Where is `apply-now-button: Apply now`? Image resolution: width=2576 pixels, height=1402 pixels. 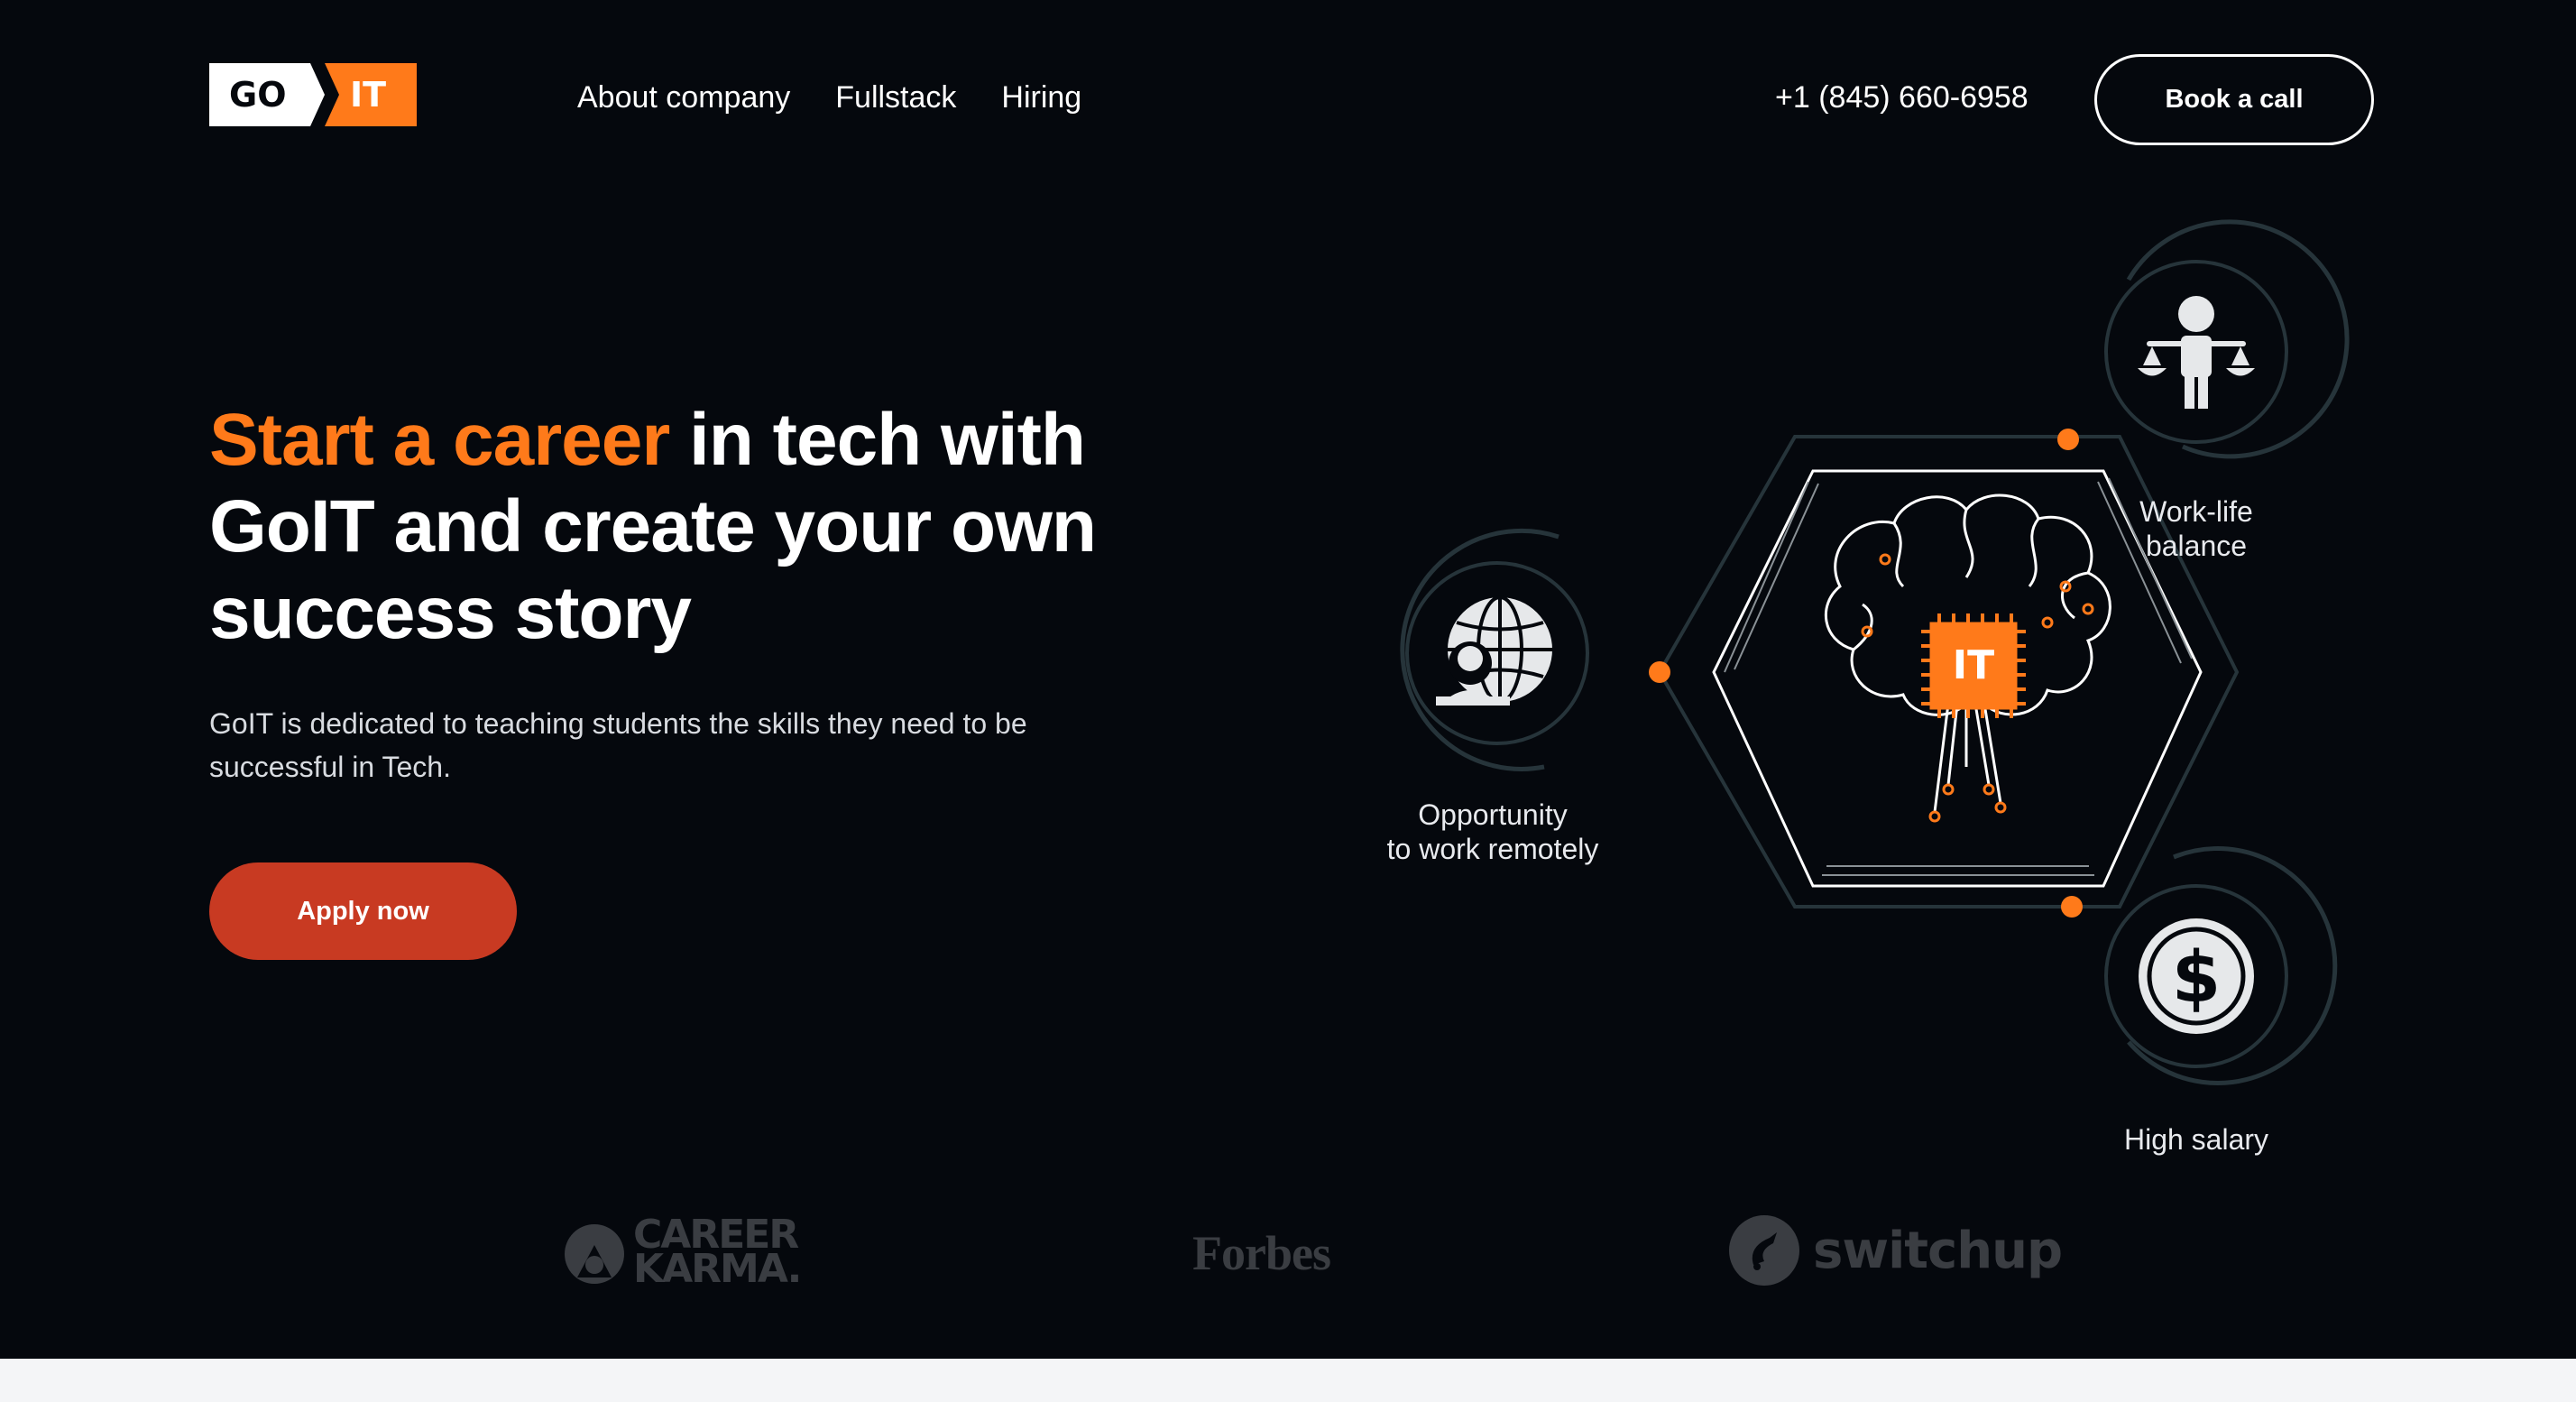 apply-now-button: Apply now is located at coordinates (363, 911).